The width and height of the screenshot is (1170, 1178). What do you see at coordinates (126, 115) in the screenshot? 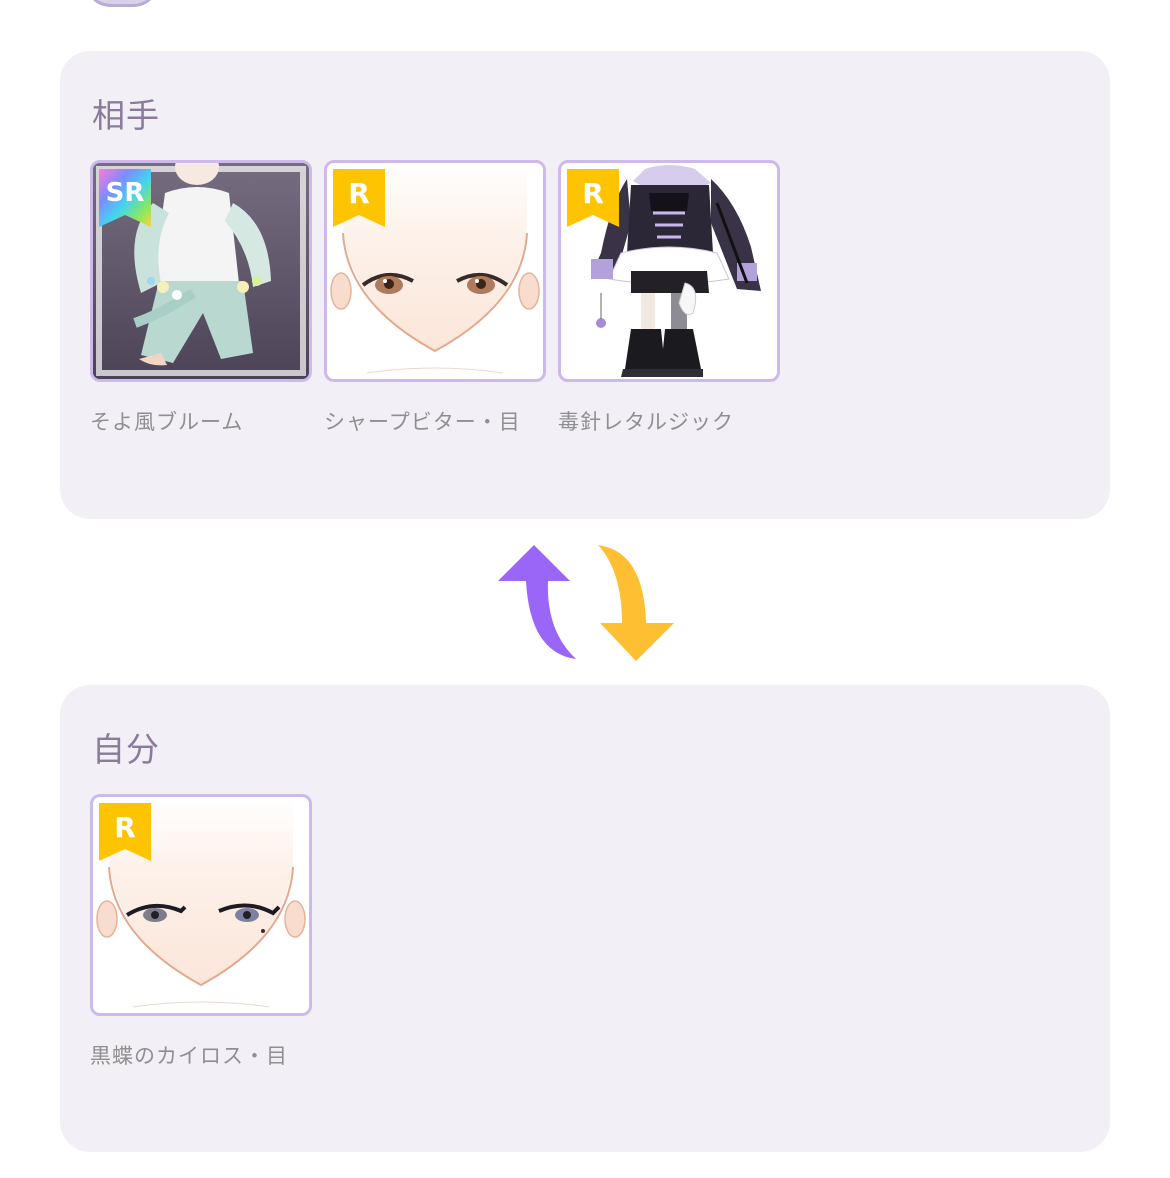
I see `partner-title: 相手` at bounding box center [126, 115].